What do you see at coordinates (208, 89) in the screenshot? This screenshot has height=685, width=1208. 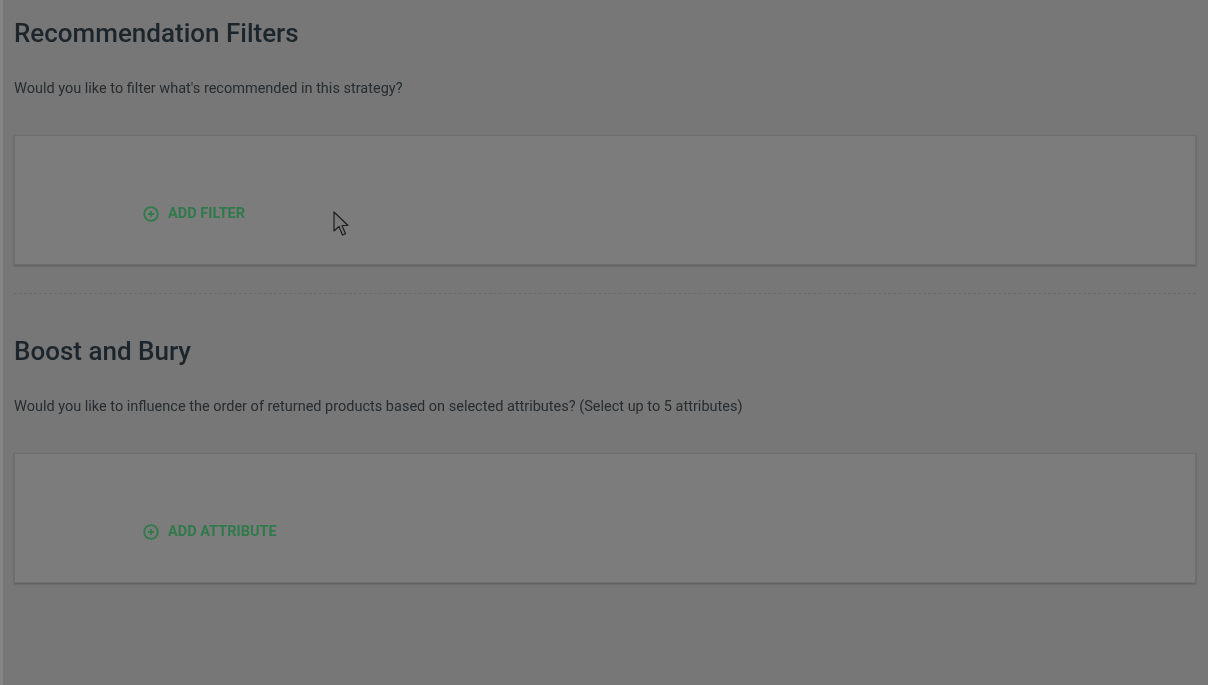 I see `section-description: Would you like to filter what's recommended in this strategy?` at bounding box center [208, 89].